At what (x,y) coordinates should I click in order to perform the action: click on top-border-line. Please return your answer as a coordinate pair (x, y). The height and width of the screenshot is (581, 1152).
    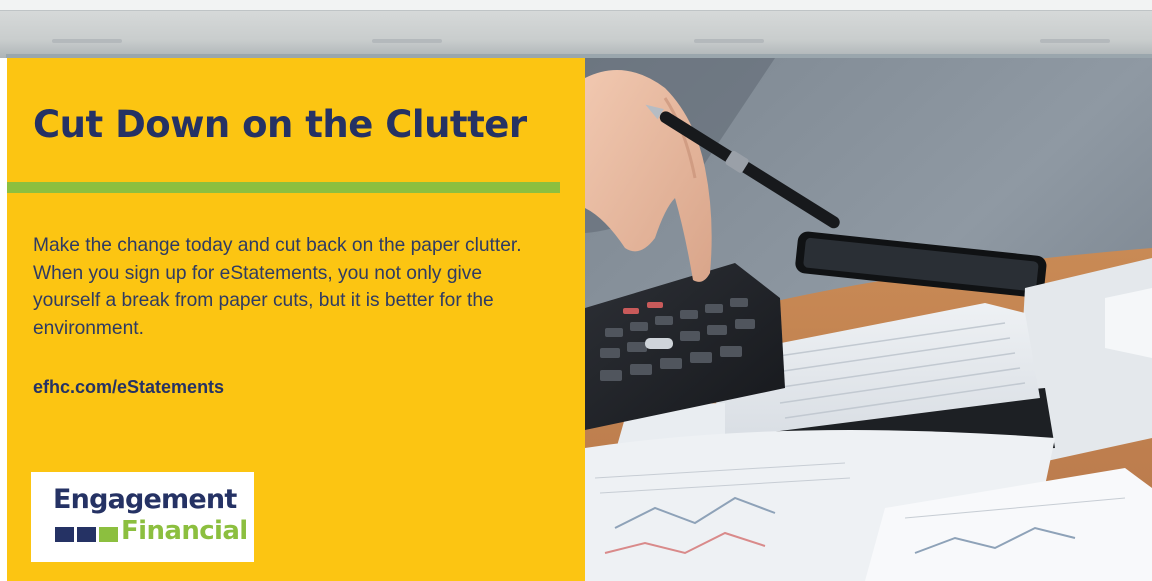
    Looking at the image, I should click on (576, 10).